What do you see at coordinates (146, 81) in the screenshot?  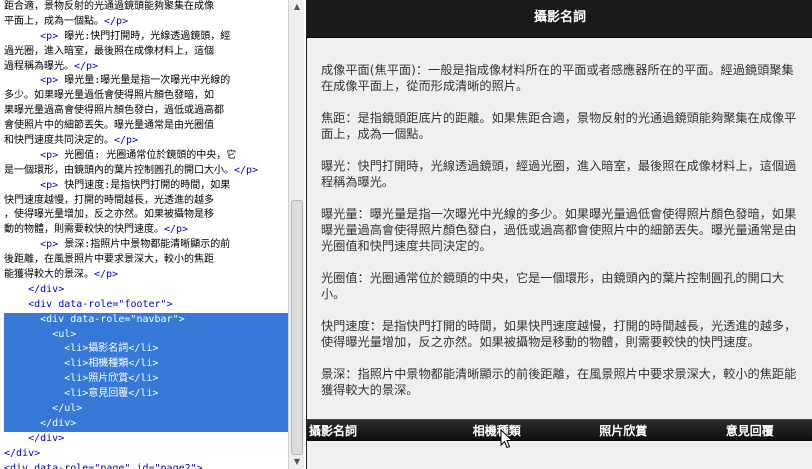 I see `code-line: <p> 曝光量:曝光量是指一次曝光中光線的` at bounding box center [146, 81].